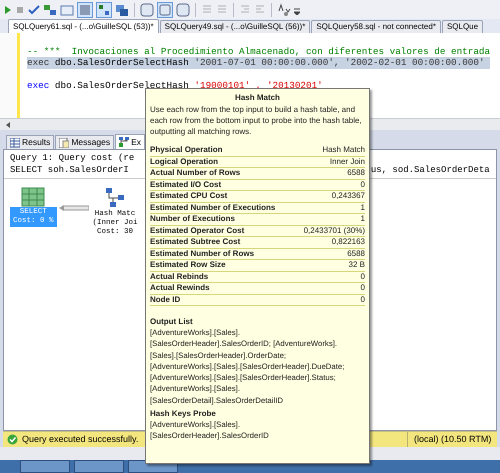 The image size is (500, 473). What do you see at coordinates (453, 439) in the screenshot?
I see `server-info: (local) (10.50 RTM)` at bounding box center [453, 439].